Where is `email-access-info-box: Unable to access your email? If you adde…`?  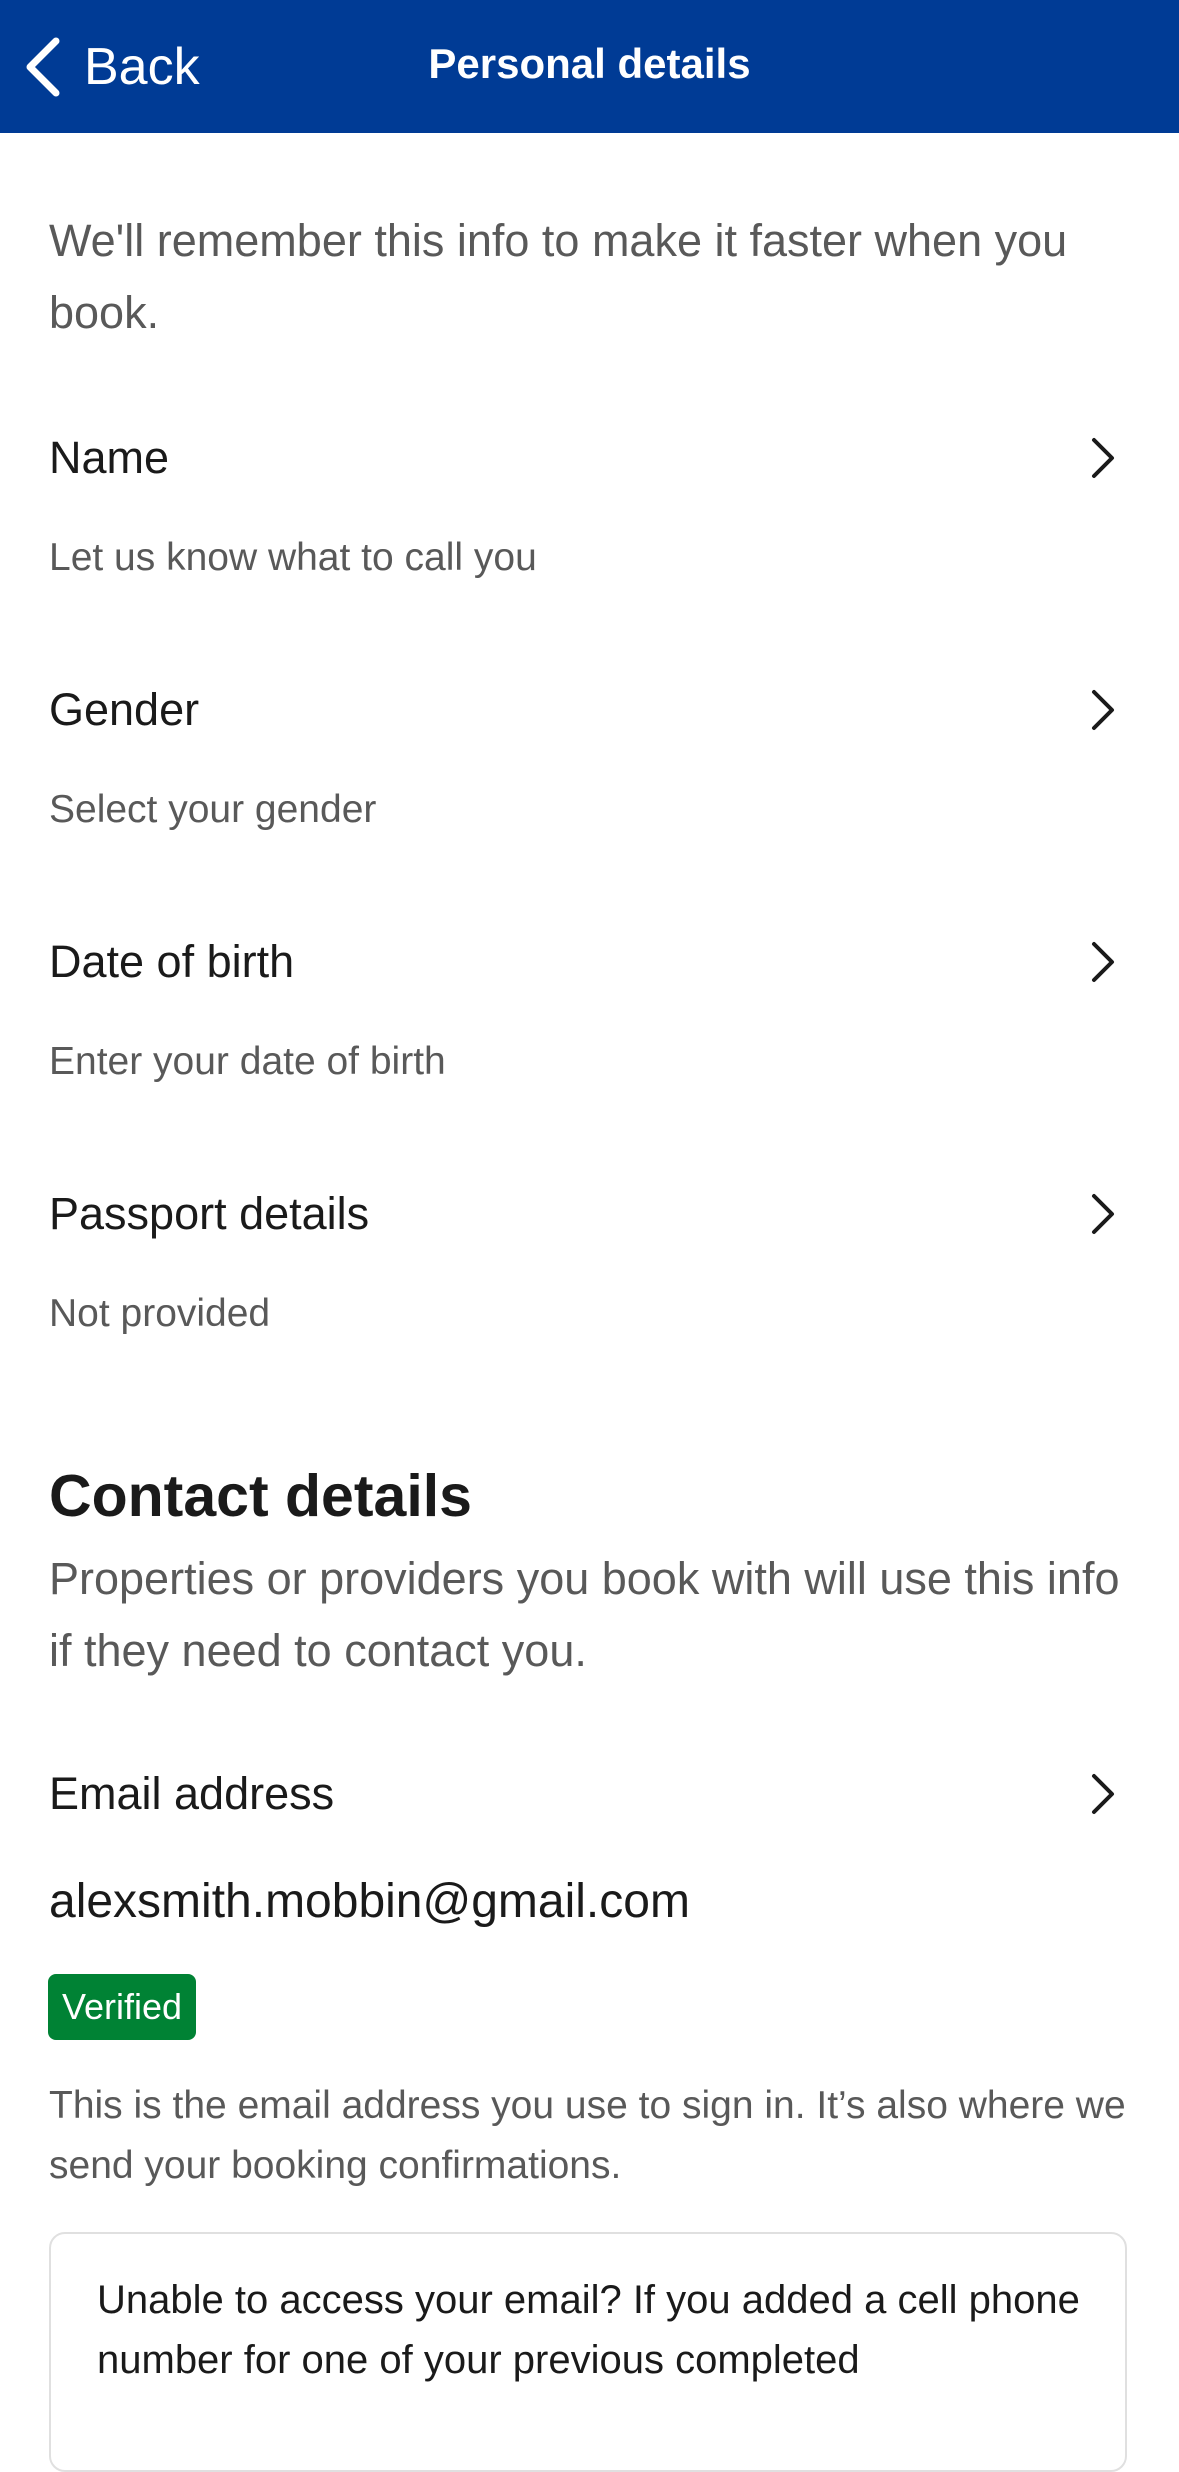
email-access-info-box: Unable to access your email? If you adde… is located at coordinates (588, 2352).